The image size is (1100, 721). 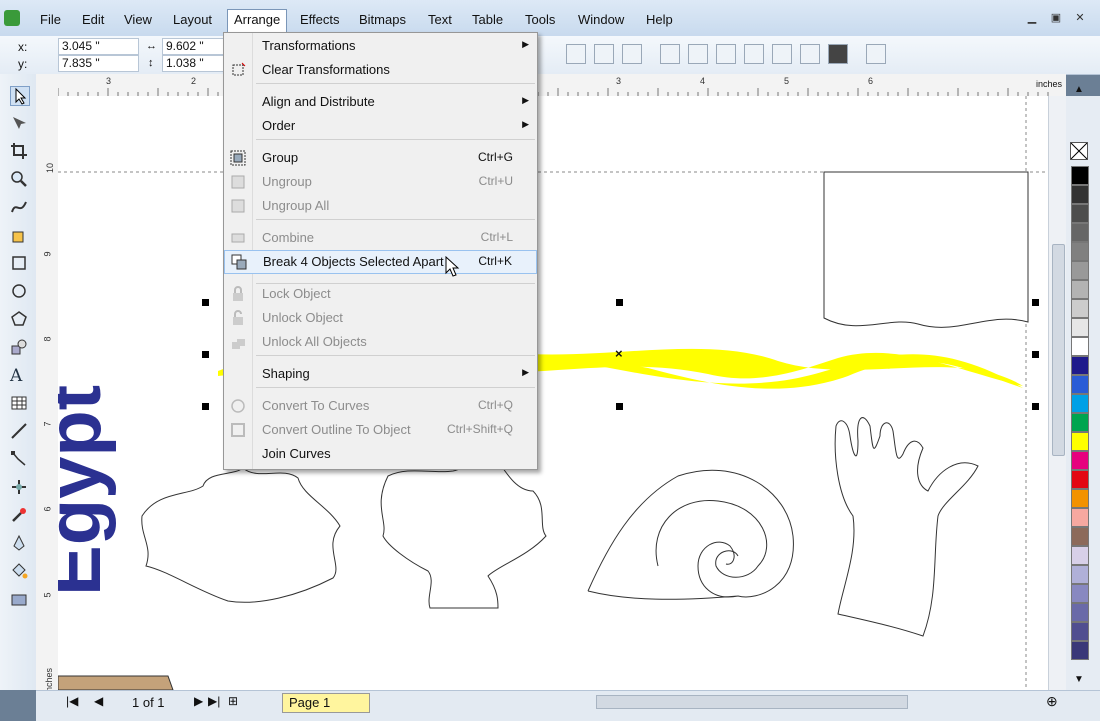 I want to click on menu-item-convert-to-curves: Convert To Curves Ctrl+Q, so click(x=380, y=406).